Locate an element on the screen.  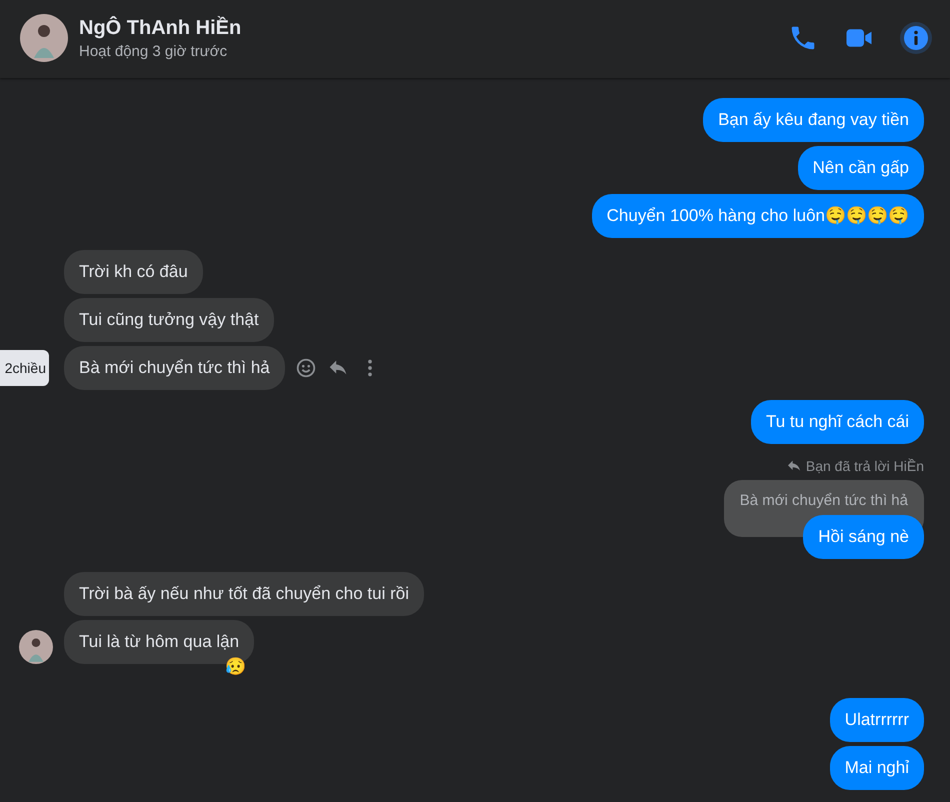
activity-status: Hoạt động 3 giờ trước is located at coordinates (153, 51).